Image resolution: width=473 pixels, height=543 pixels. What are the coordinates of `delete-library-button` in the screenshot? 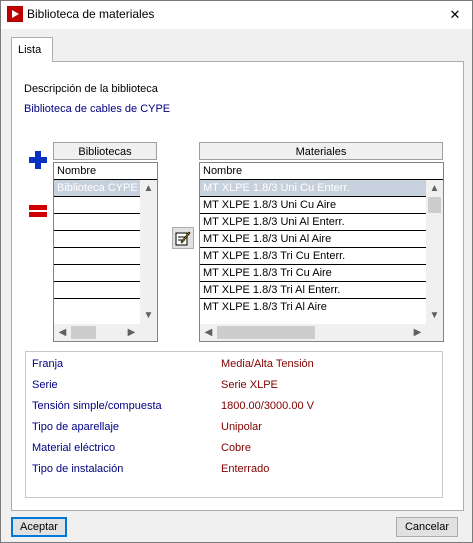 It's located at (38, 211).